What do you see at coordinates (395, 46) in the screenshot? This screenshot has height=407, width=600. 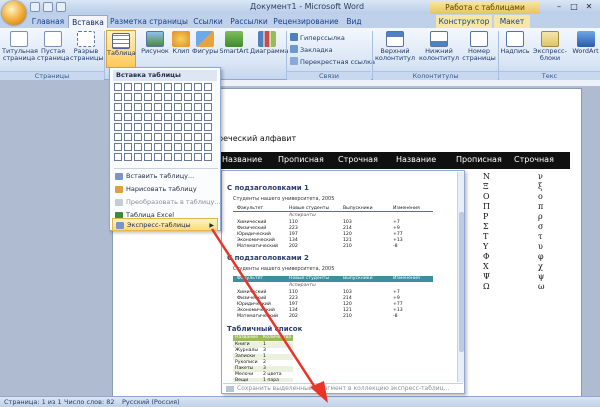 I see `header-button: Верхний колонтитул` at bounding box center [395, 46].